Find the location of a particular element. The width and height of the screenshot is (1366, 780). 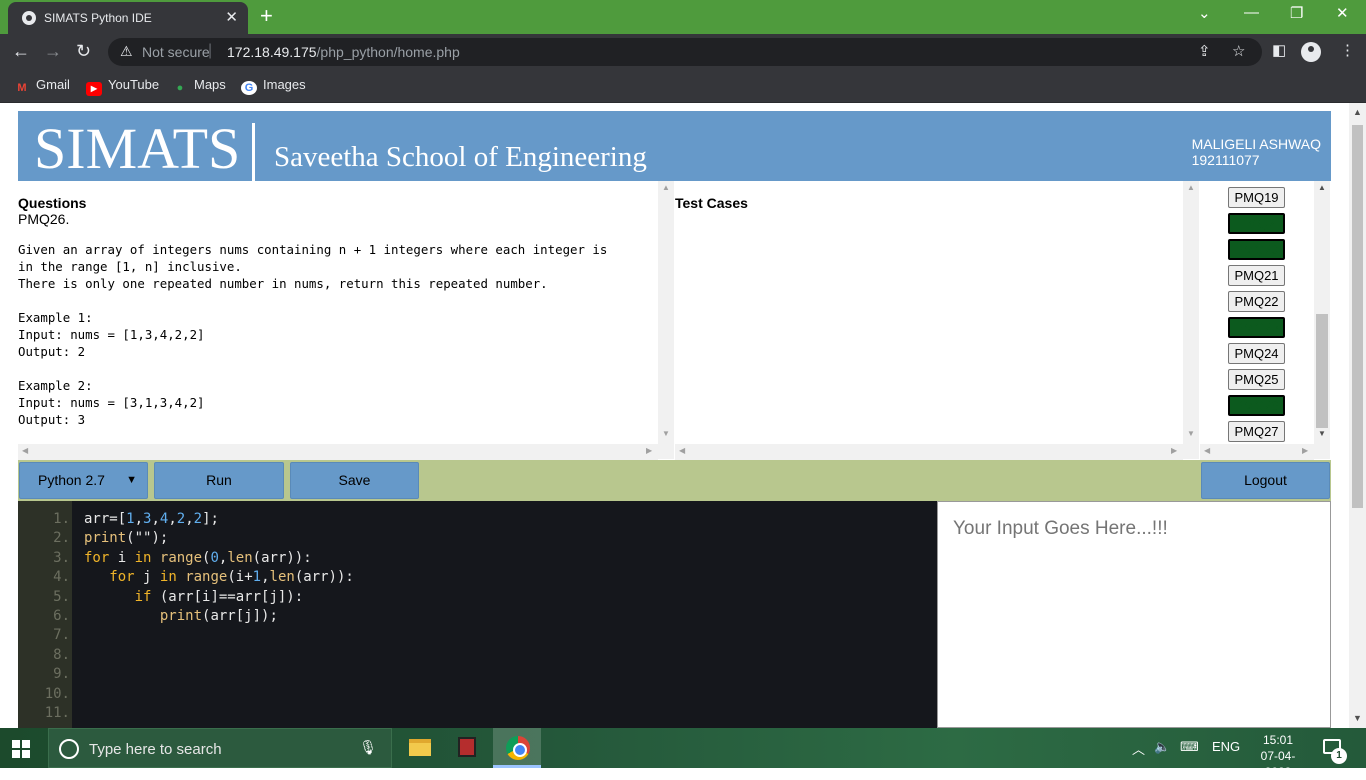

media-app-icon is located at coordinates (467, 747).